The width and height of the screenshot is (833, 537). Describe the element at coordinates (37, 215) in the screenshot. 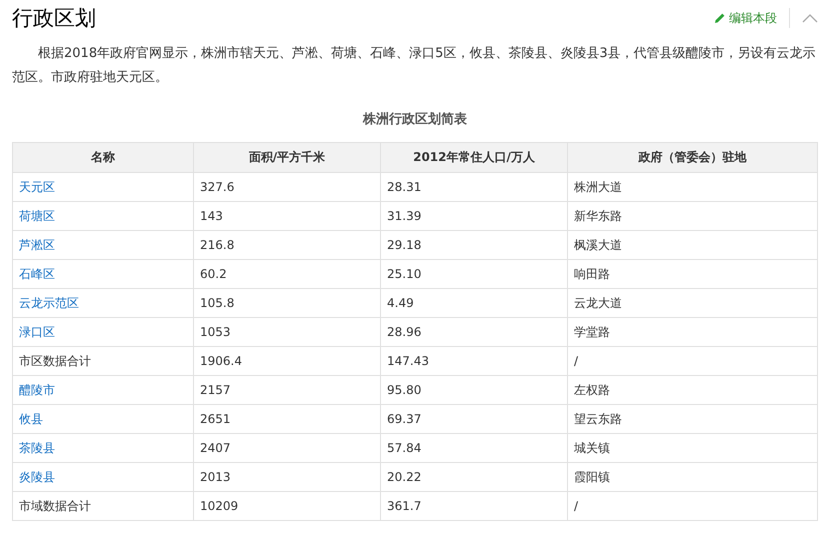

I see `place-link: 荷塘区` at that location.